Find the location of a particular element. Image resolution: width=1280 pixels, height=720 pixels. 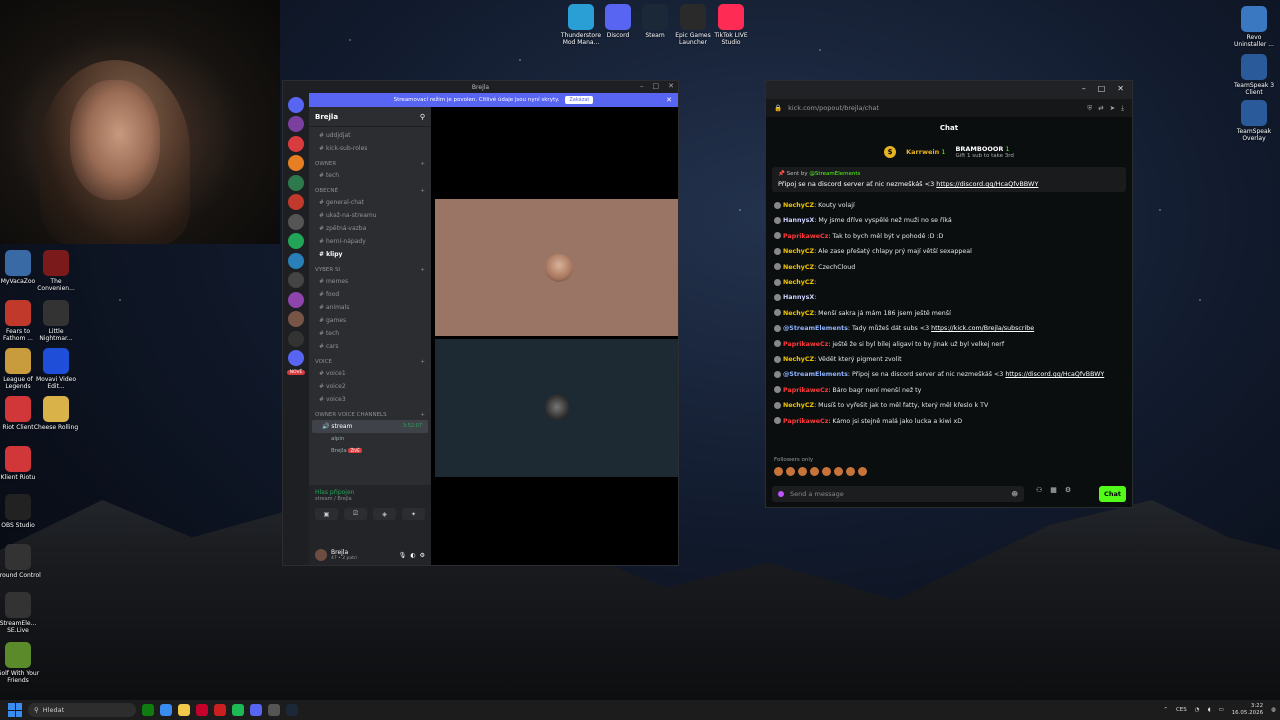

desktop-icon: StreamEle... SE.Live is located at coordinates (21, 613).